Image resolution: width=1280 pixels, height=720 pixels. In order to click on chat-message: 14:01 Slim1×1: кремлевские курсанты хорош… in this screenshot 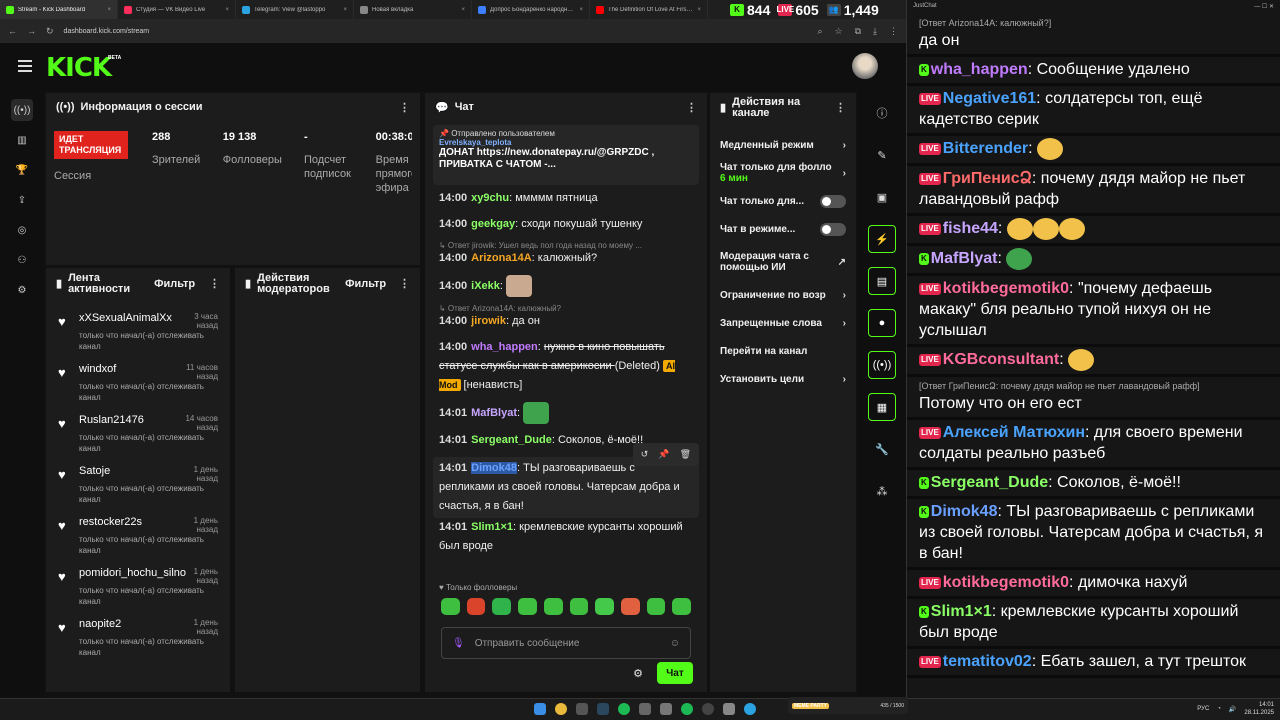, I will do `click(566, 537)`.